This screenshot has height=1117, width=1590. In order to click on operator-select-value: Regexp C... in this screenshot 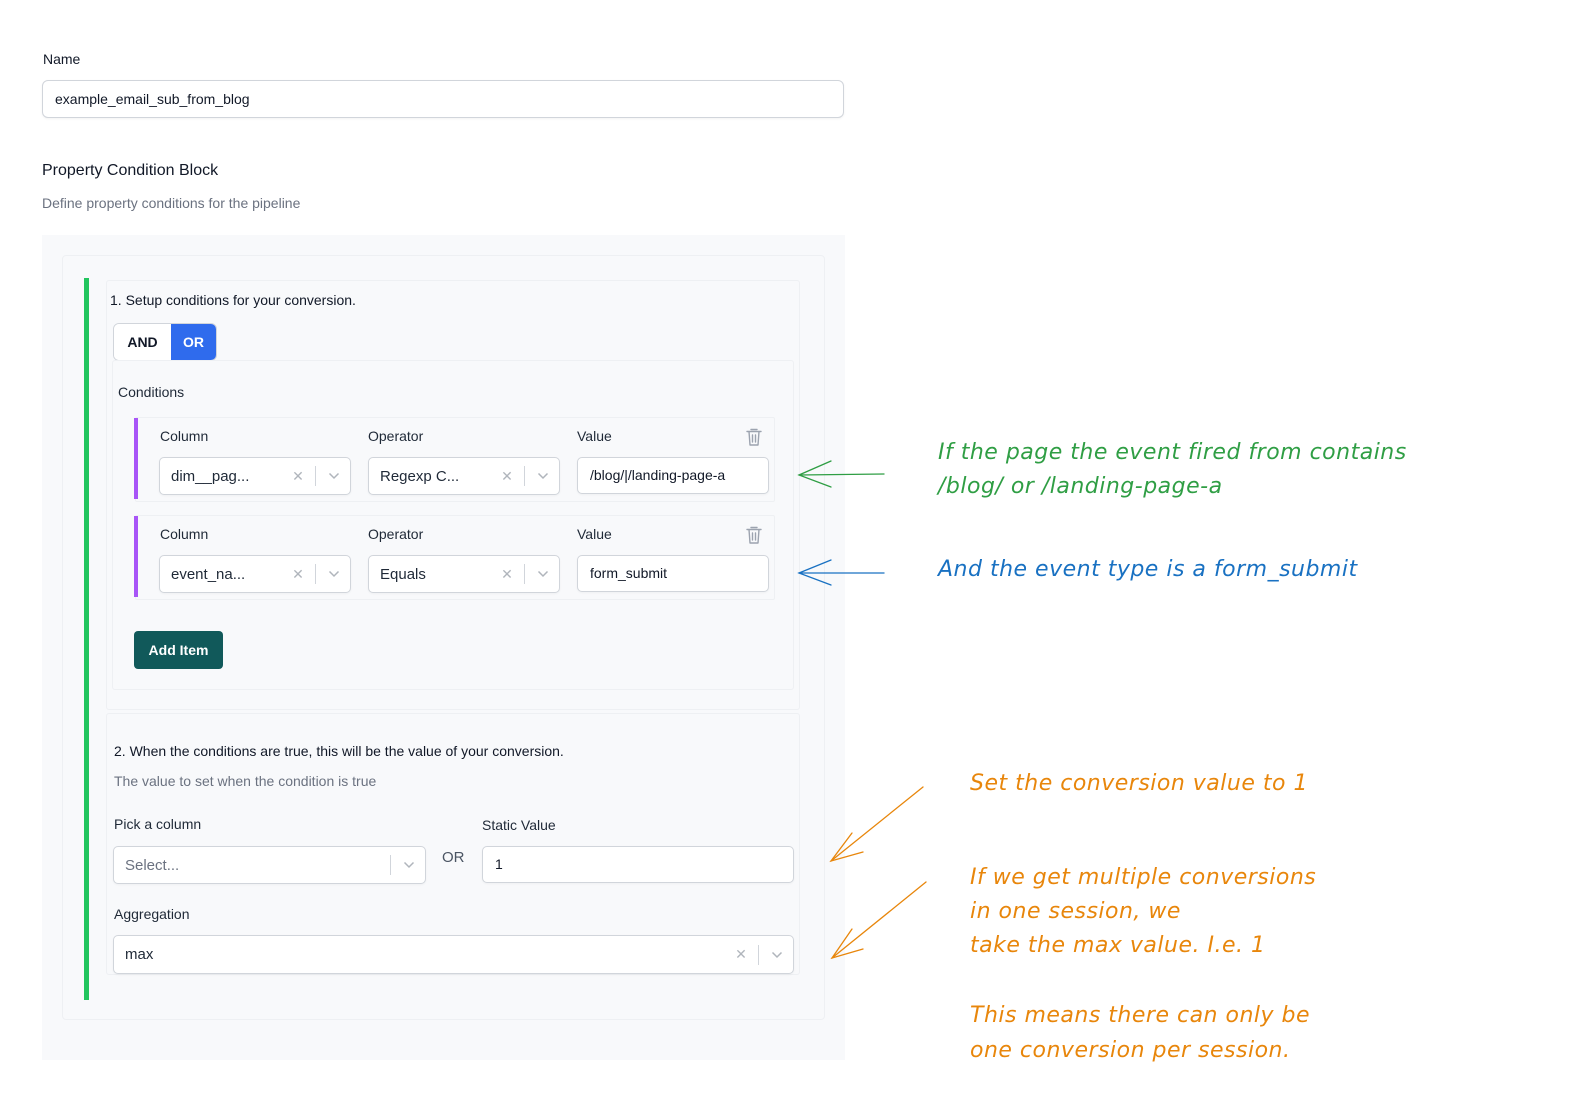, I will do `click(420, 476)`.